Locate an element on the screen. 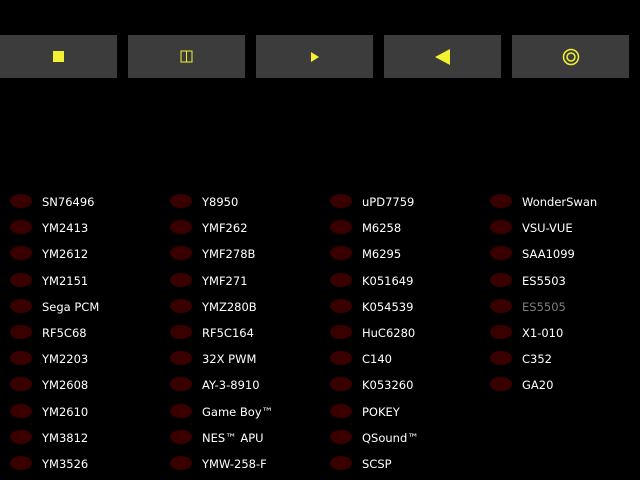  chip-toggle: K054539 is located at coordinates (410, 306).